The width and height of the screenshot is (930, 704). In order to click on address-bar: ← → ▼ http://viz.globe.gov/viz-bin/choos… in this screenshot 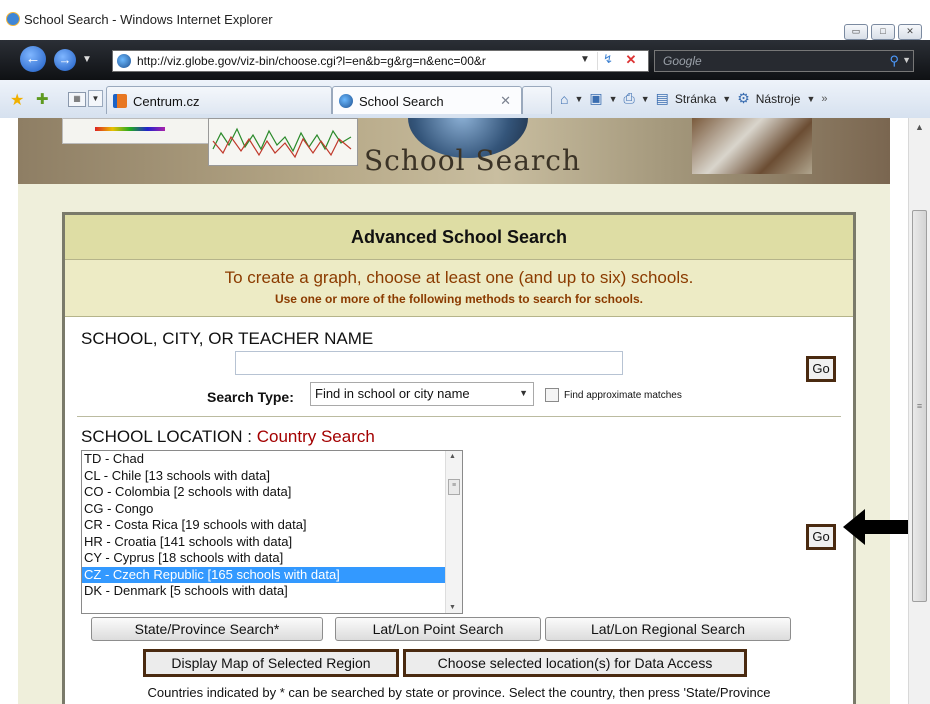, I will do `click(465, 60)`.